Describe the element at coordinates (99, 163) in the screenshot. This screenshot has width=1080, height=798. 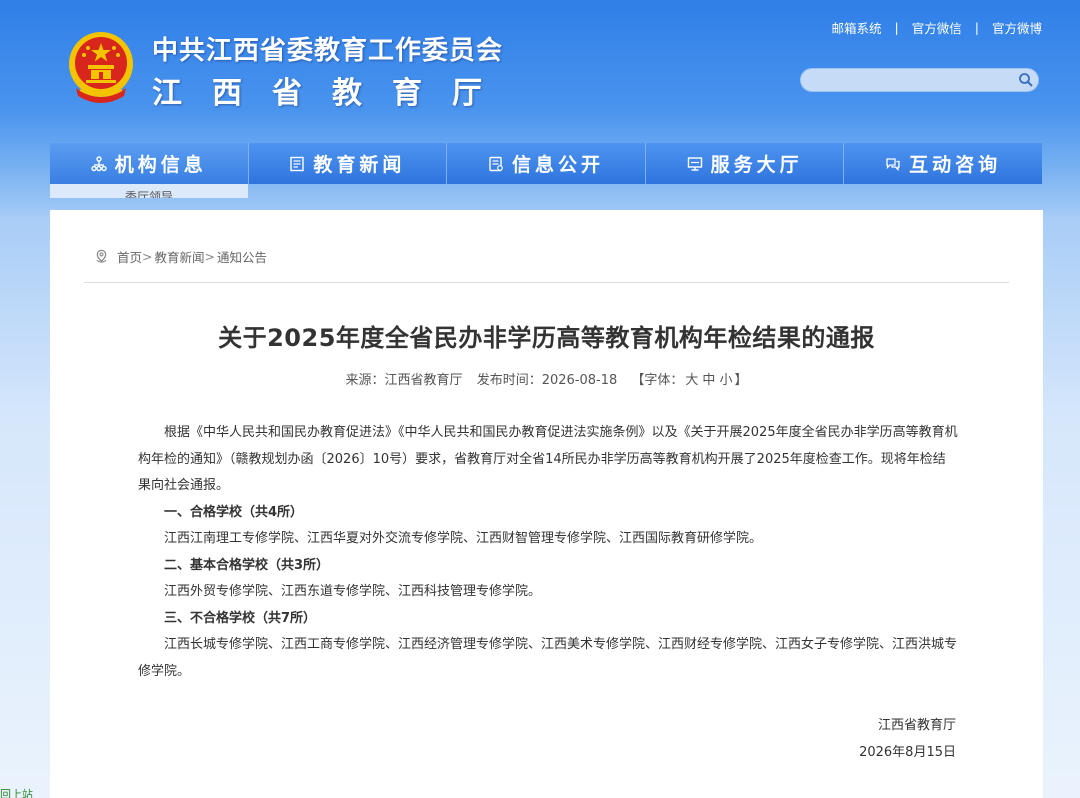
I see `org-icon` at that location.